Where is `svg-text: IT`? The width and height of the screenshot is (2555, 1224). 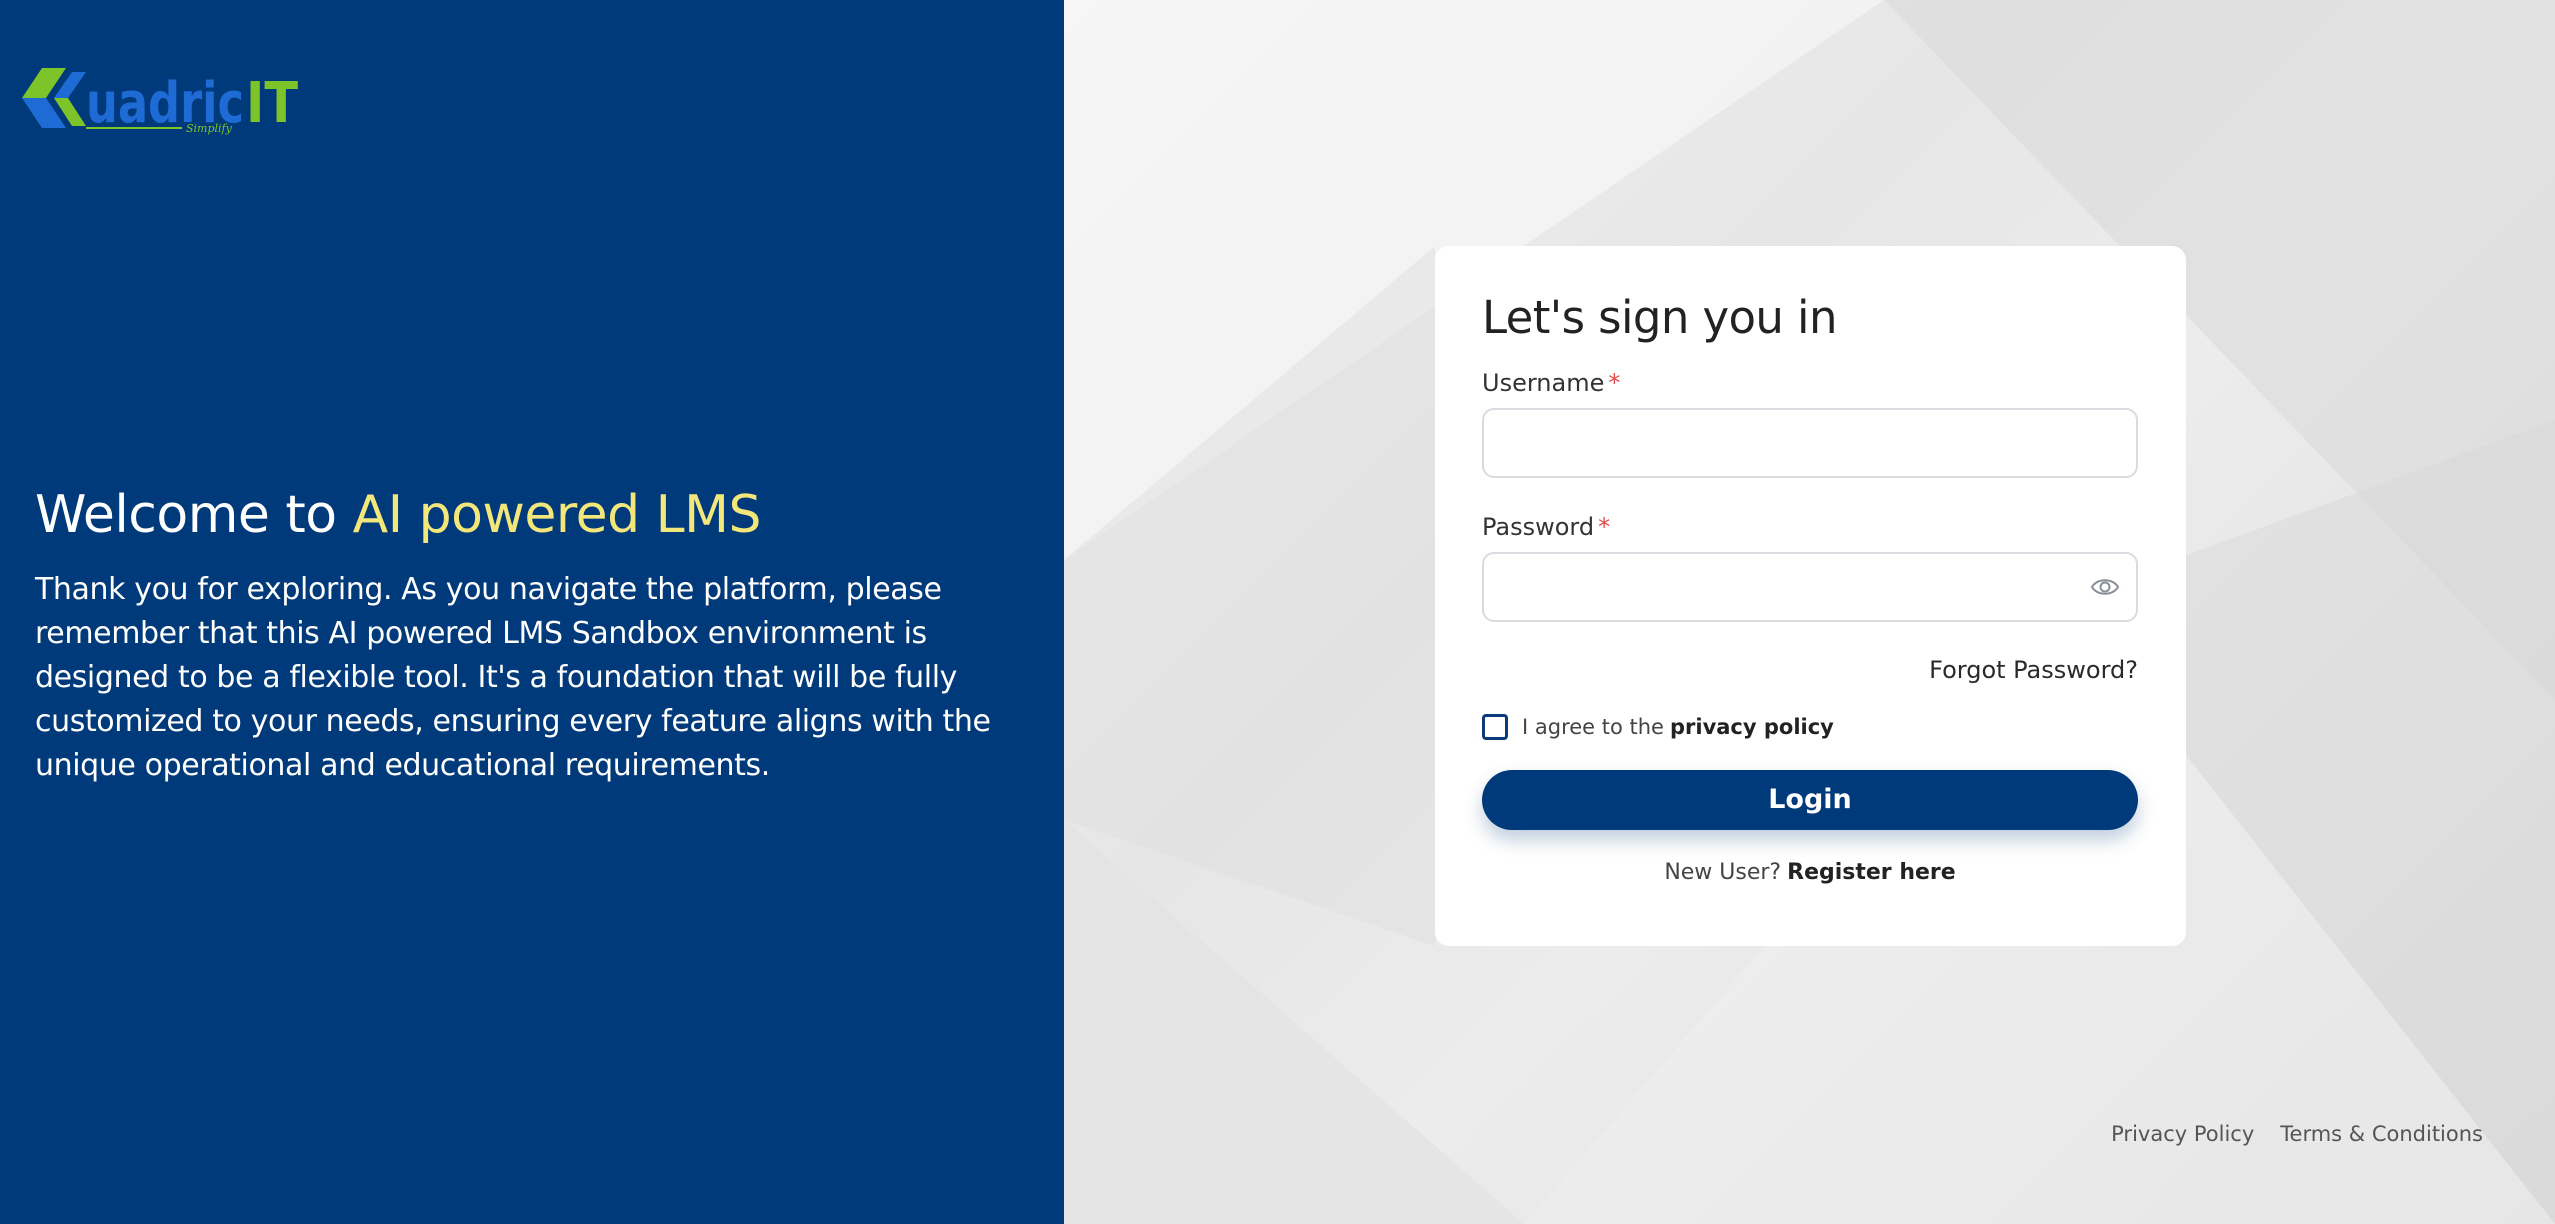
svg-text: IT is located at coordinates (272, 103).